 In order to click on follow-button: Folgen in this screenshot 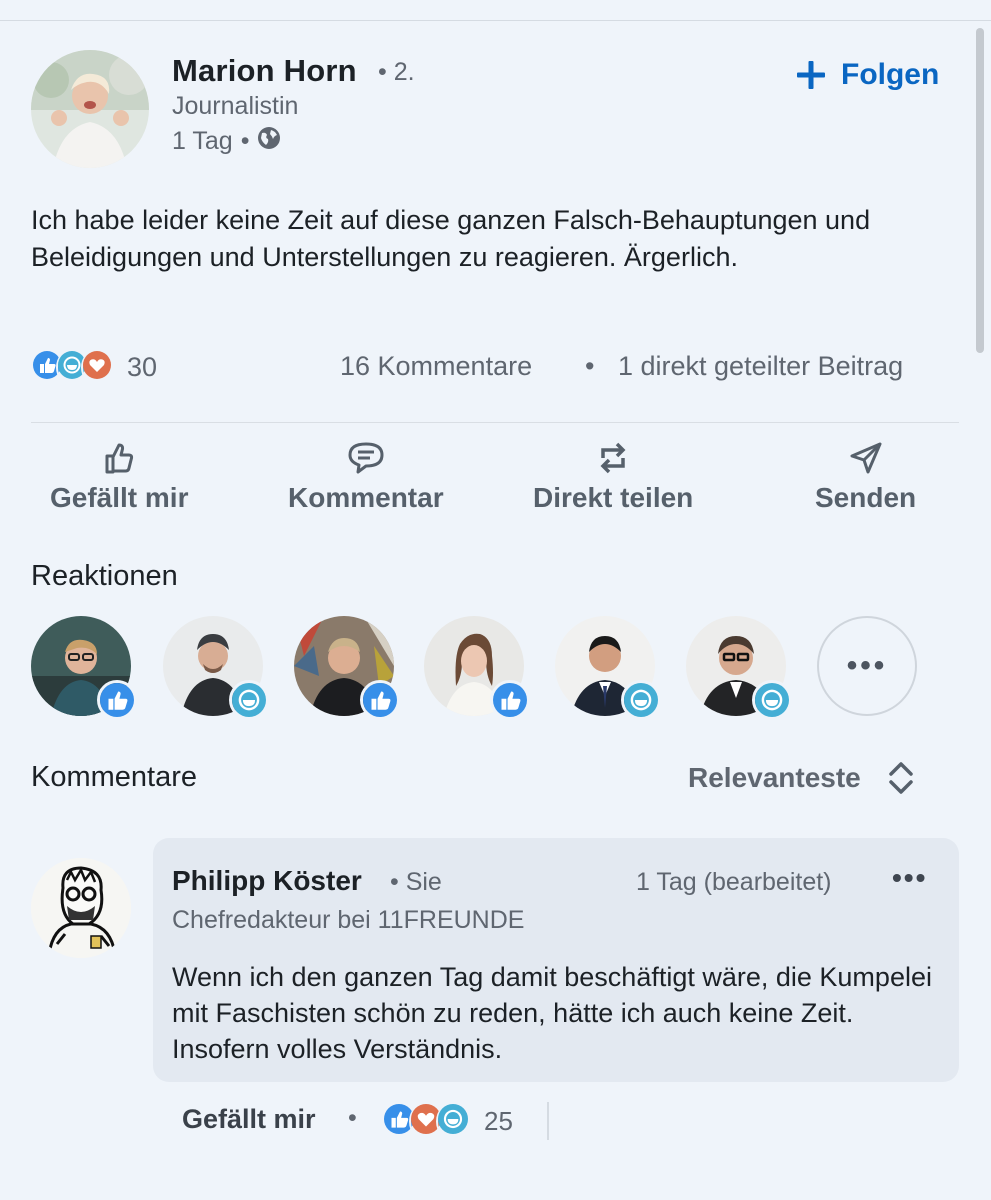, I will do `click(867, 75)`.